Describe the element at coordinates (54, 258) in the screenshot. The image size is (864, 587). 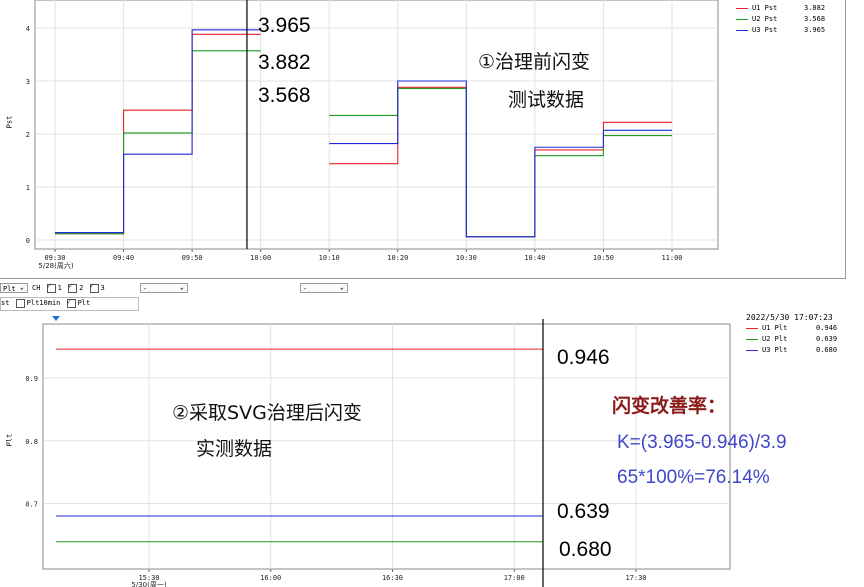
I see `x-tick-label: 09:30` at that location.